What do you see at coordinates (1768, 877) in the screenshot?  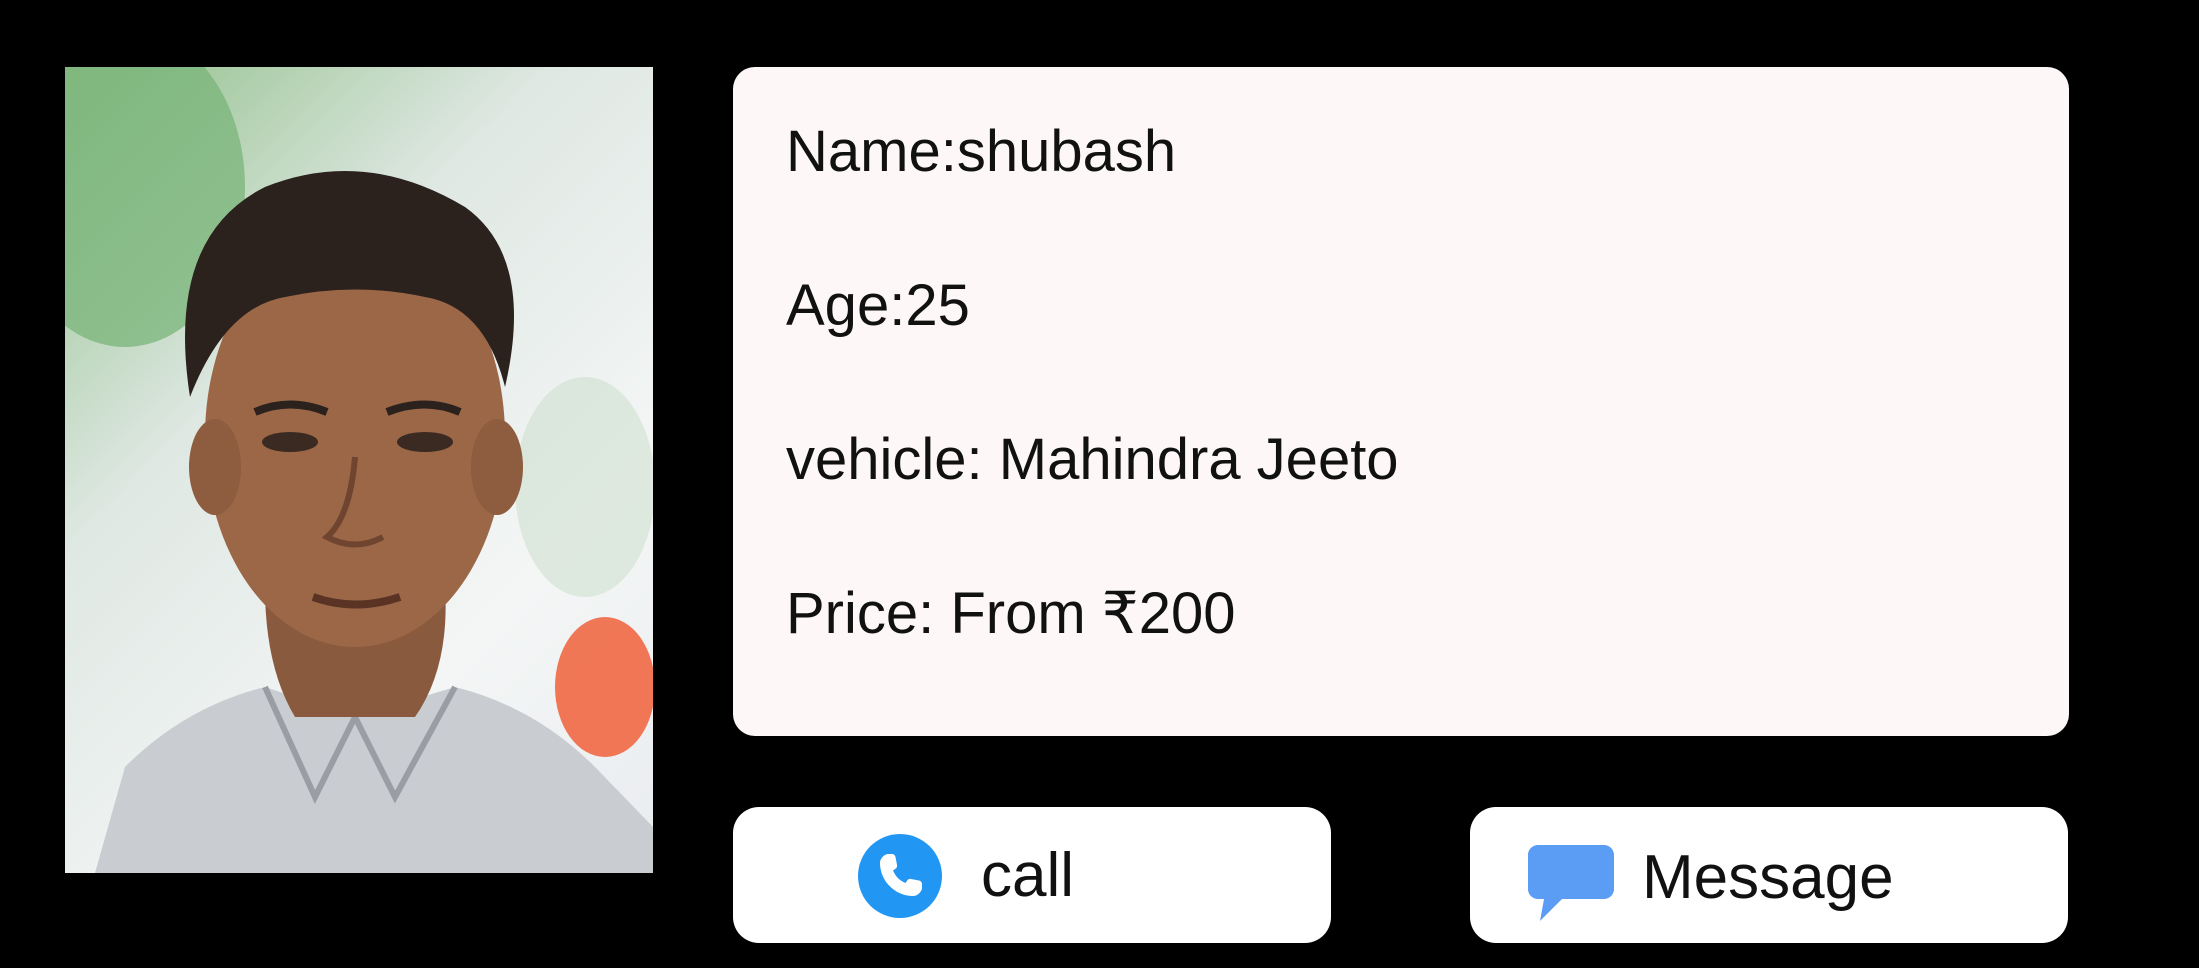 I see `message-button-label: Message` at bounding box center [1768, 877].